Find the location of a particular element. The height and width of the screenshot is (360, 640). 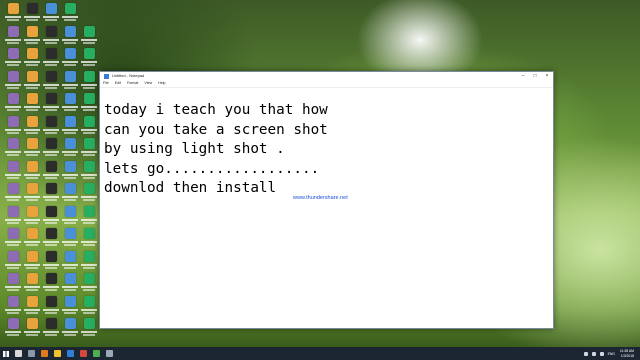

network-icon is located at coordinates (593, 353).